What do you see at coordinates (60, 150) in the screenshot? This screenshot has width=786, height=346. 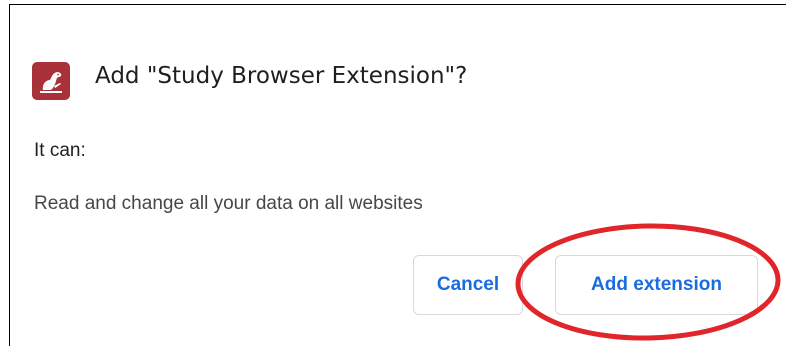 I see `capabilities-heading: It can:` at bounding box center [60, 150].